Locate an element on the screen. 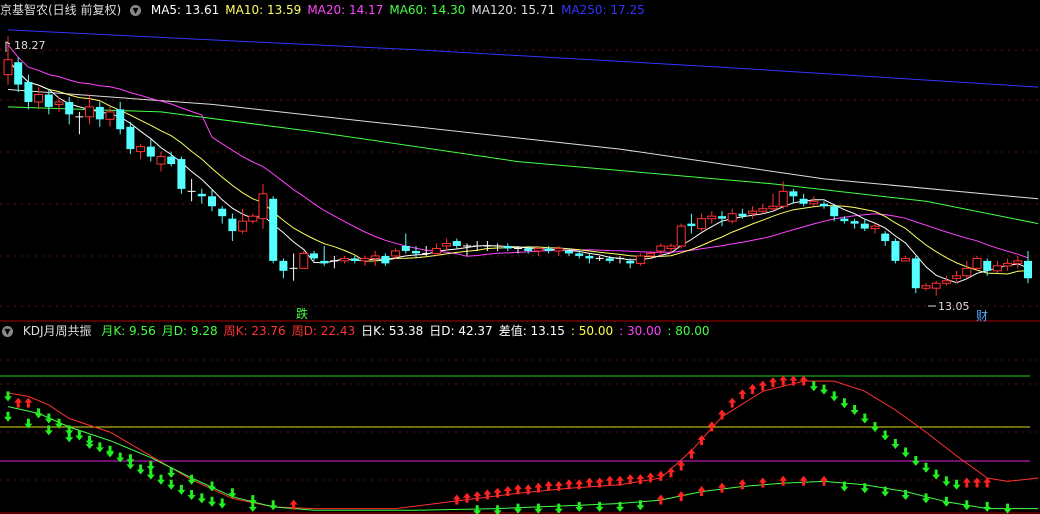  ma250-line is located at coordinates (523, 58).